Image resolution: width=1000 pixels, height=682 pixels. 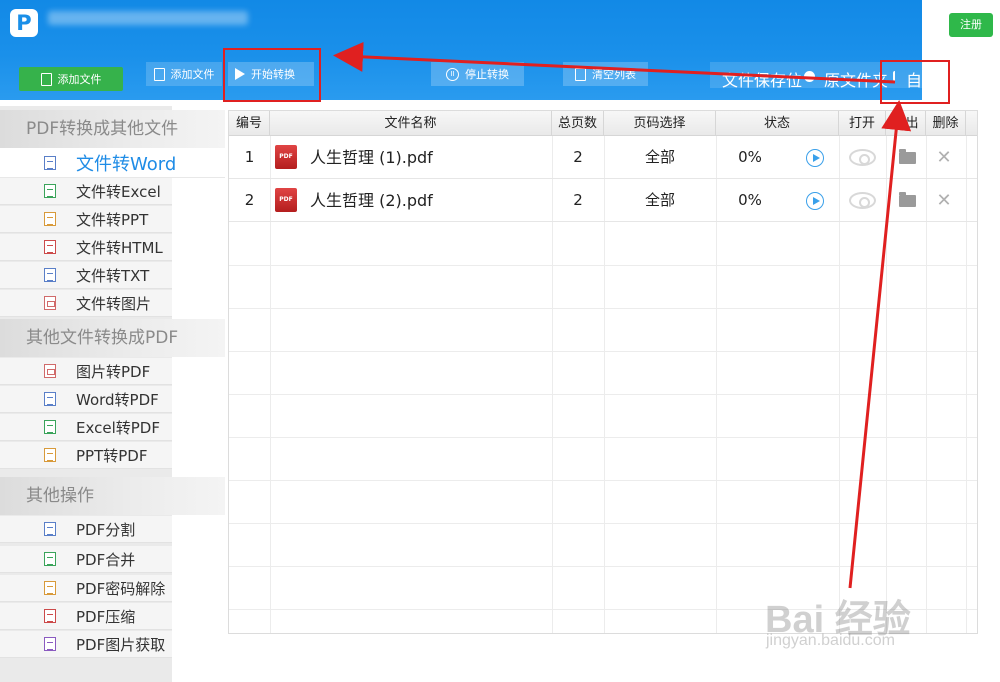 What do you see at coordinates (614, 74) in the screenshot?
I see `clear-list-label: 清空列表` at bounding box center [614, 74].